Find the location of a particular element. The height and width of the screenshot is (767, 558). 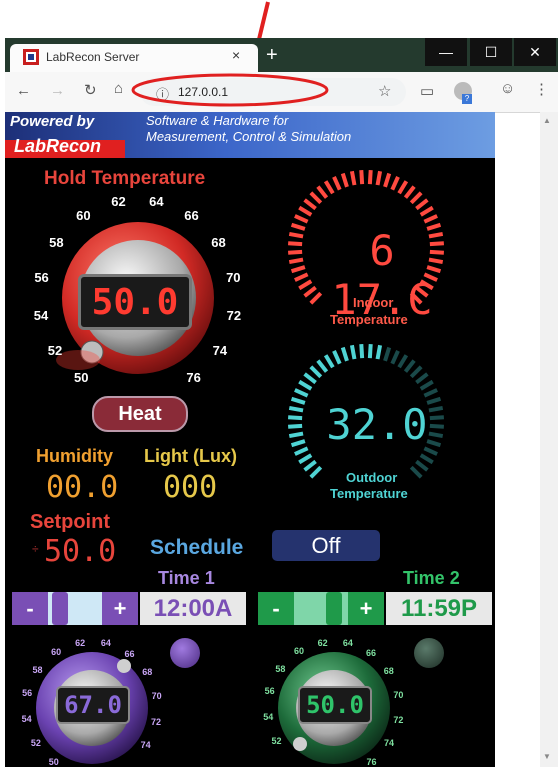

time1-knob-value: 67.0 is located at coordinates (93, 705).